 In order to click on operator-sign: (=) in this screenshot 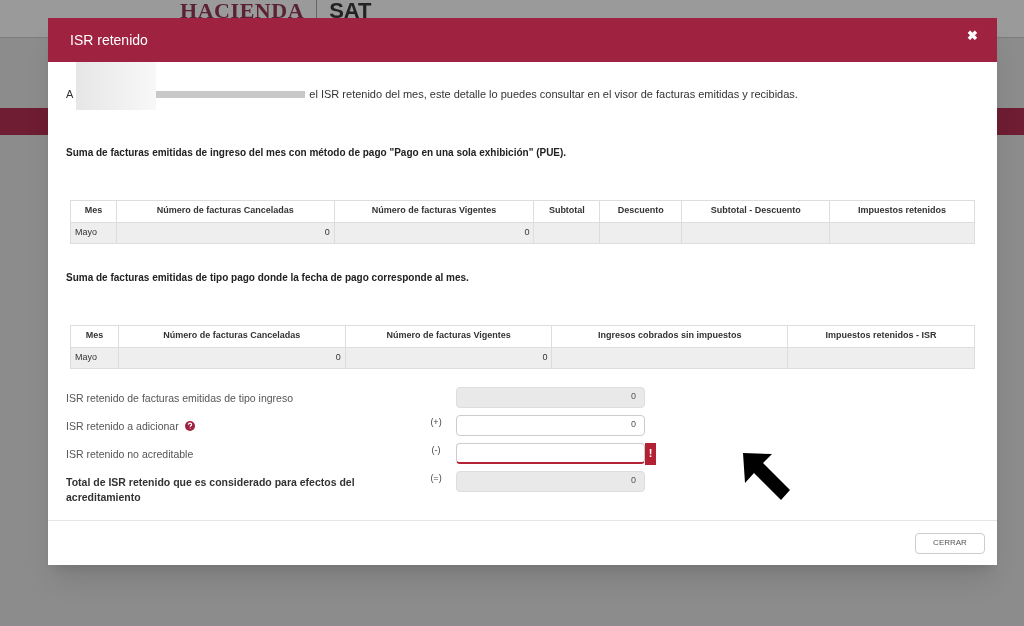, I will do `click(436, 477)`.